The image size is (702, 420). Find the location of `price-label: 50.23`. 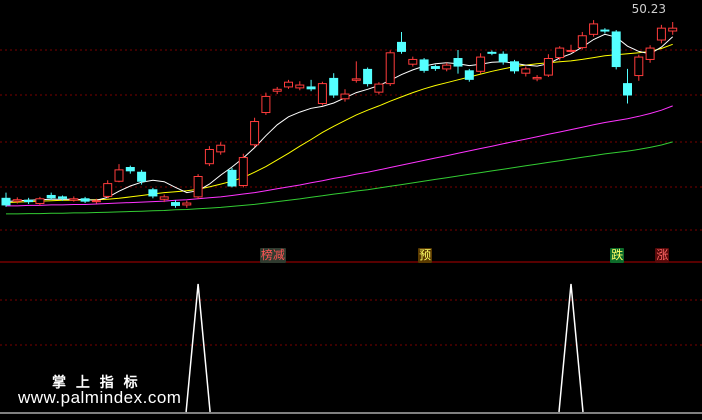

price-label: 50.23 is located at coordinates (648, 9).